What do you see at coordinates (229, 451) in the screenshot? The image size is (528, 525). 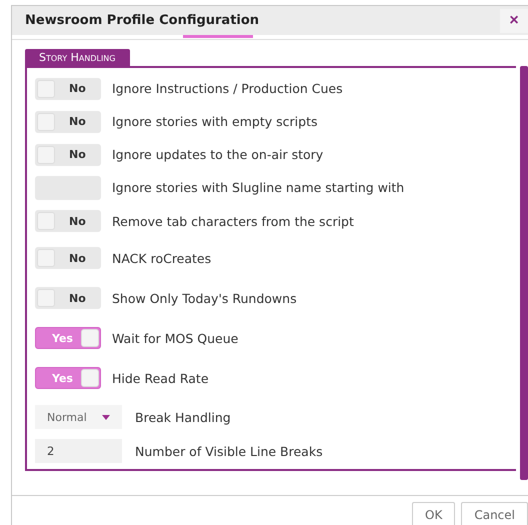 I see `option-label: Number of Visible Line Breaks` at bounding box center [229, 451].